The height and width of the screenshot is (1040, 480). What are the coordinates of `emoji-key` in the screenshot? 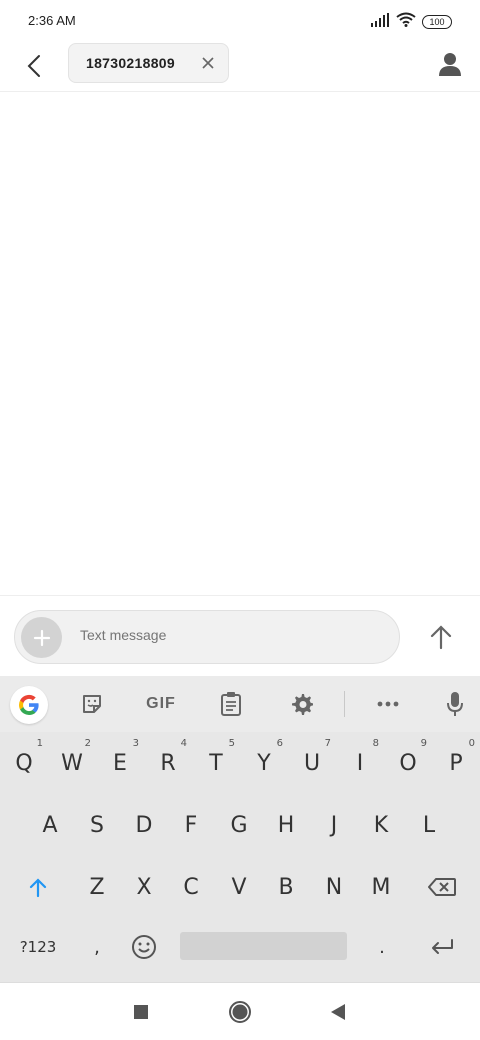 It's located at (144, 947).